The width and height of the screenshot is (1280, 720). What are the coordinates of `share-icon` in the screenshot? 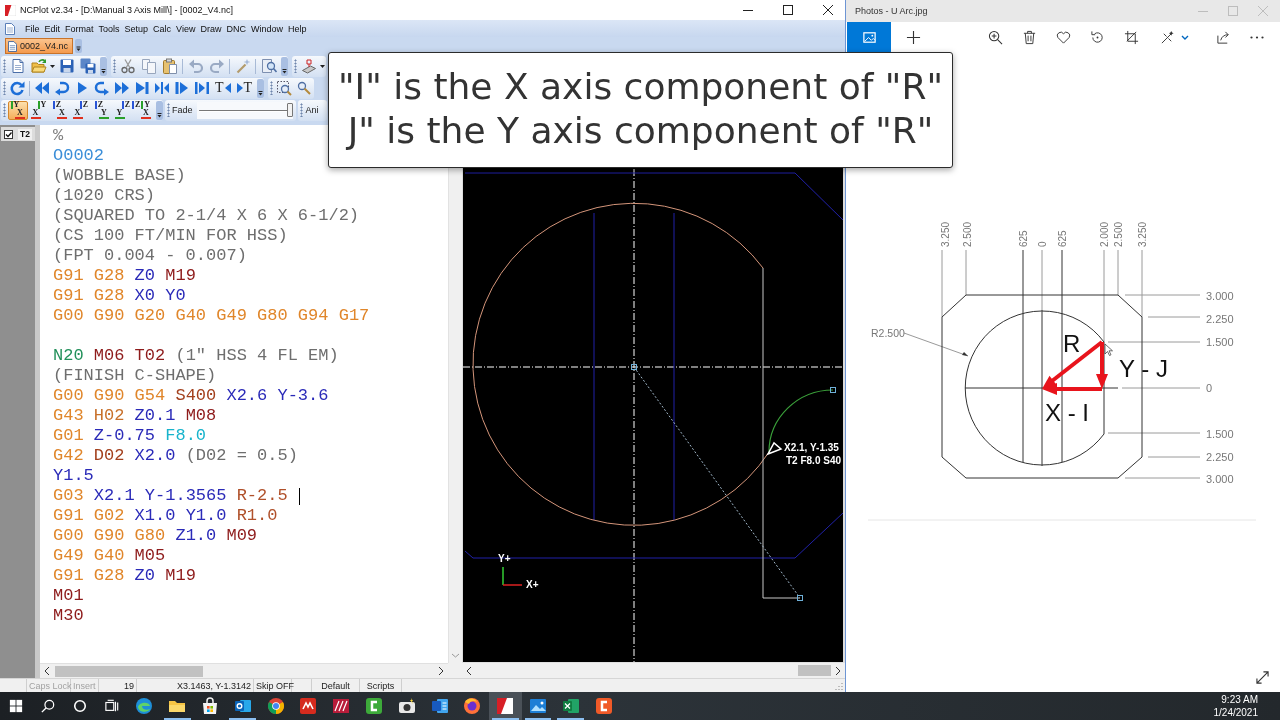 It's located at (1223, 37).